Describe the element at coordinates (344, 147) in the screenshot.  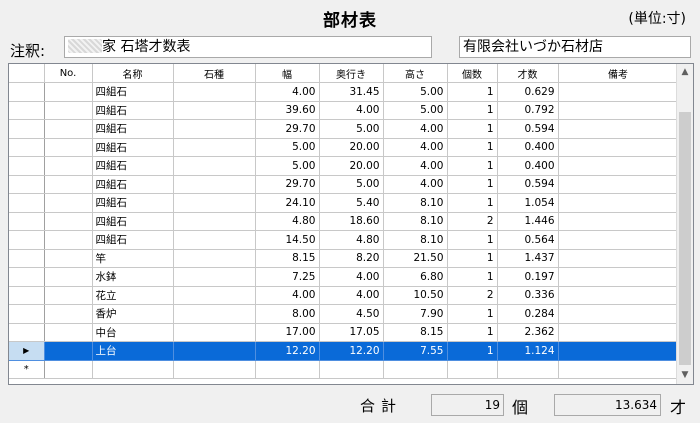
I see `table-row: 四組石 5.00 20.00 4.00 1 0.400` at that location.